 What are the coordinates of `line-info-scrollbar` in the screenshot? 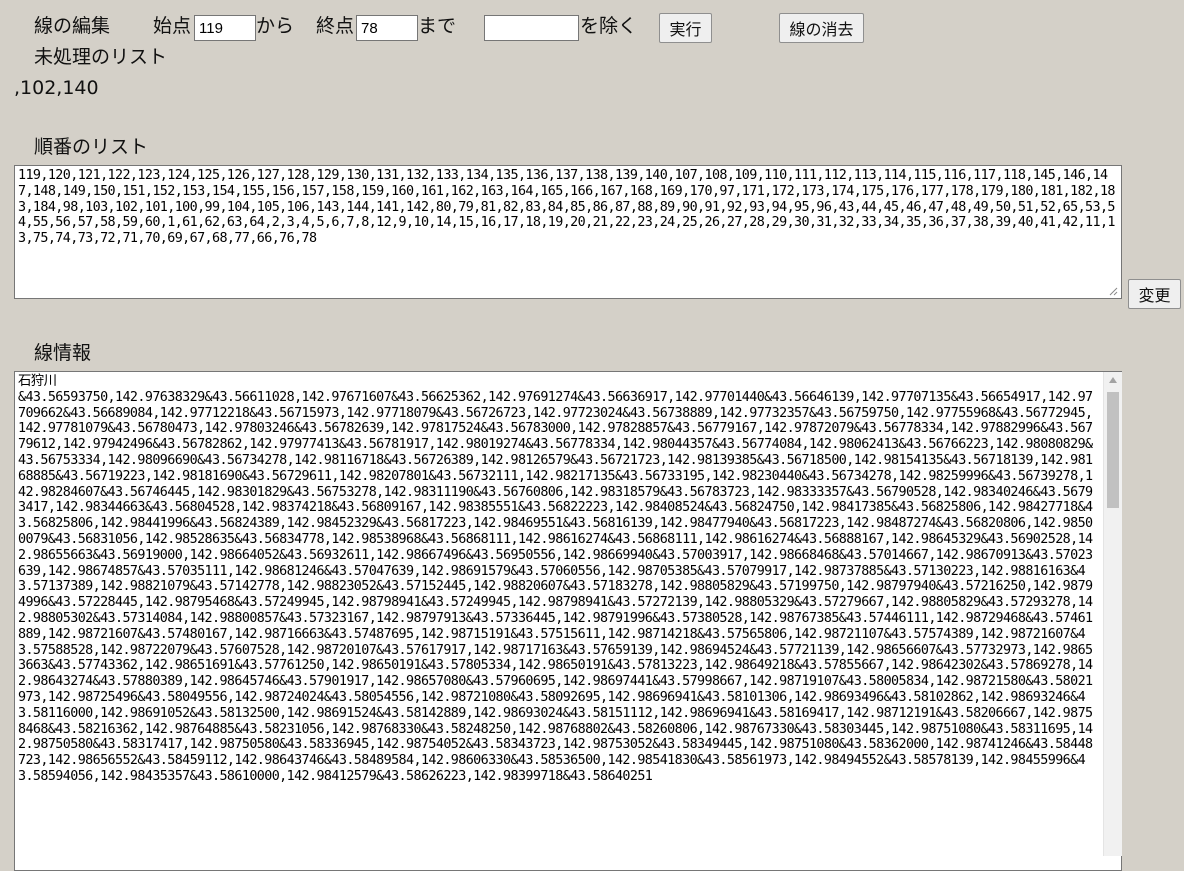 It's located at (1112, 614).